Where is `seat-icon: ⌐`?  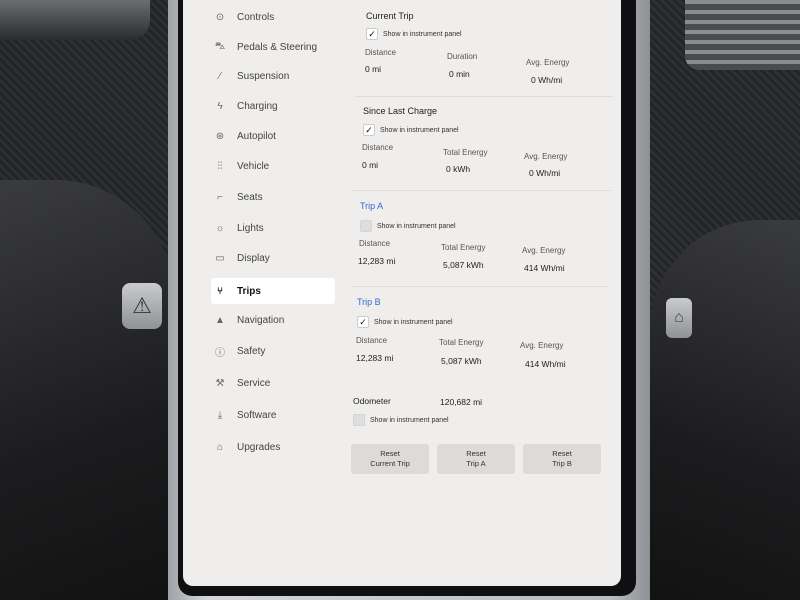
seat-icon: ⌐ is located at coordinates (220, 197).